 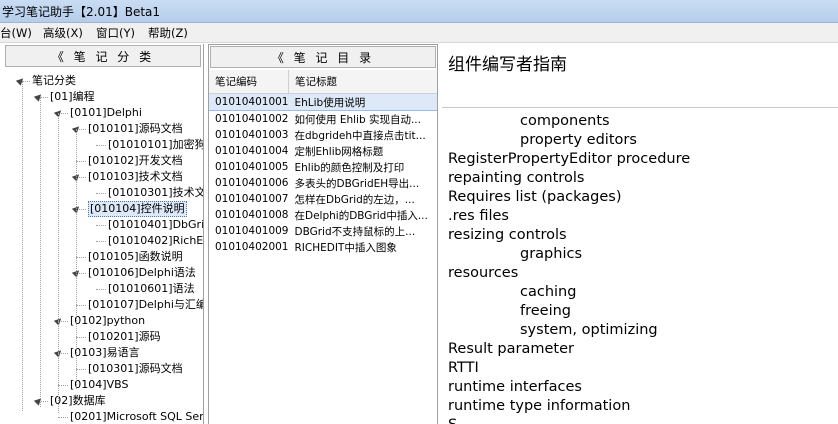 I want to click on menu-window: 台(W), so click(x=16, y=33).